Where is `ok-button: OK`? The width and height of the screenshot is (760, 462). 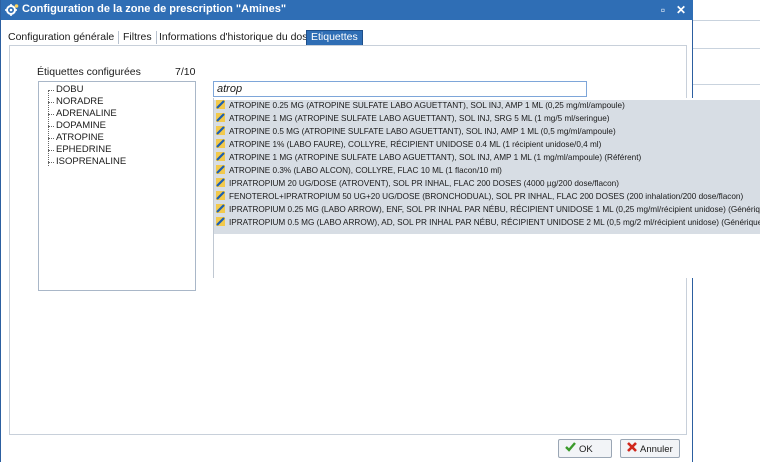
ok-button: OK is located at coordinates (585, 448).